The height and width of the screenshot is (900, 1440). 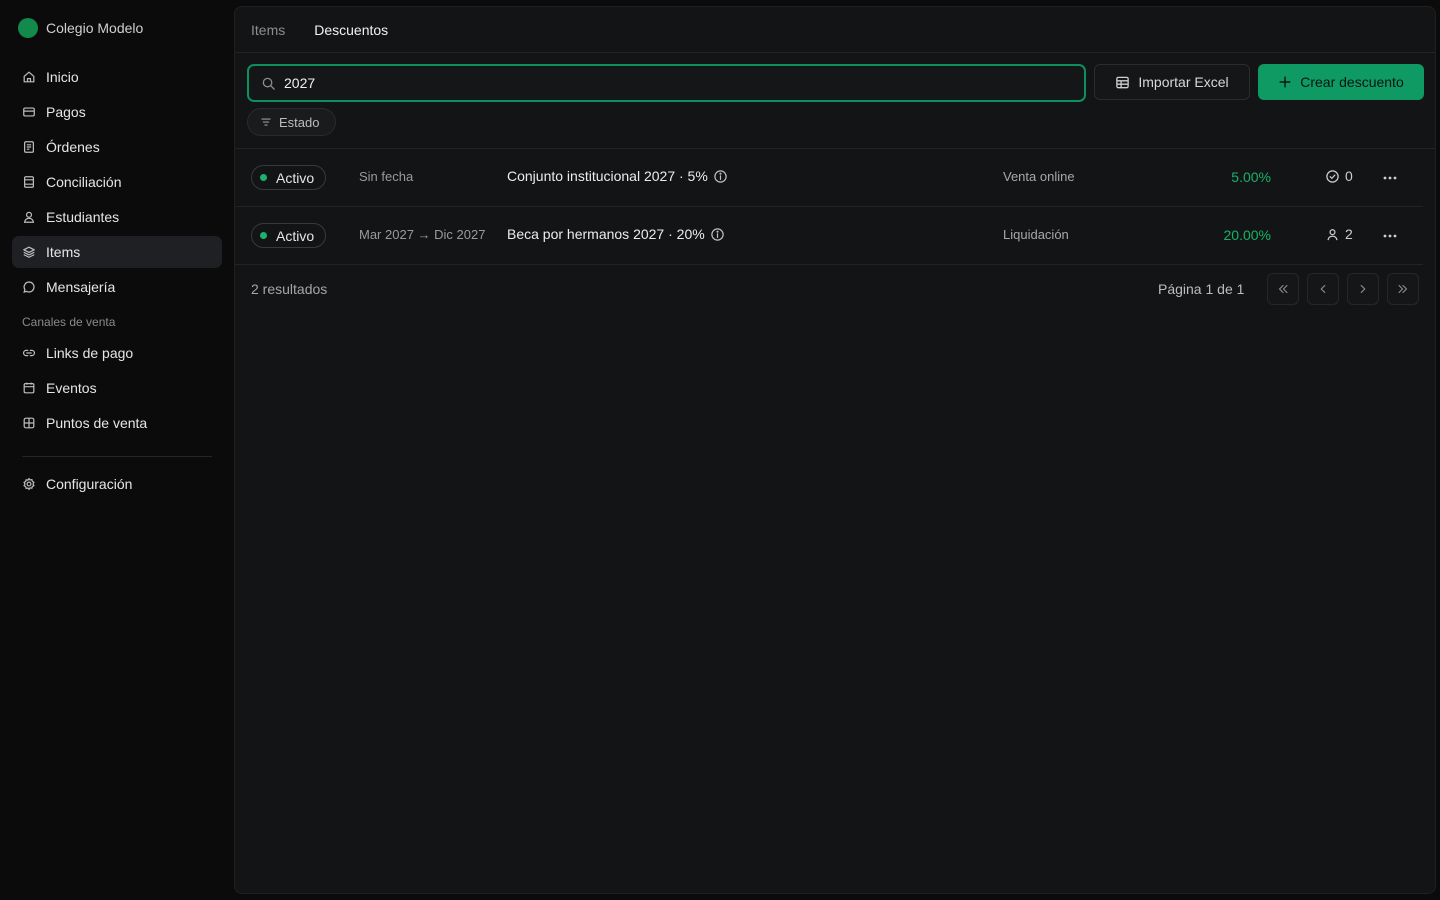 I want to click on row-name: Beca por hermanos 2027 · 20%, so click(x=616, y=234).